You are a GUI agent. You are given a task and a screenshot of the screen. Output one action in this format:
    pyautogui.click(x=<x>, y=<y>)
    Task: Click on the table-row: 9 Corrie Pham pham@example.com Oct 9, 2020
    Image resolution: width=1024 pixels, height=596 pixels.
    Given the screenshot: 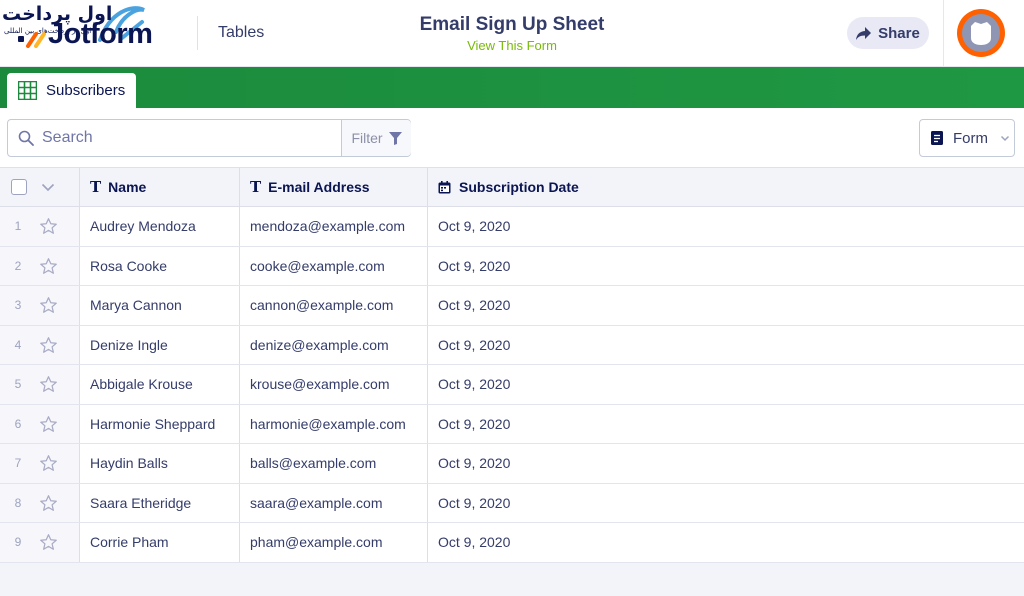 What is the action you would take?
    pyautogui.click(x=512, y=543)
    